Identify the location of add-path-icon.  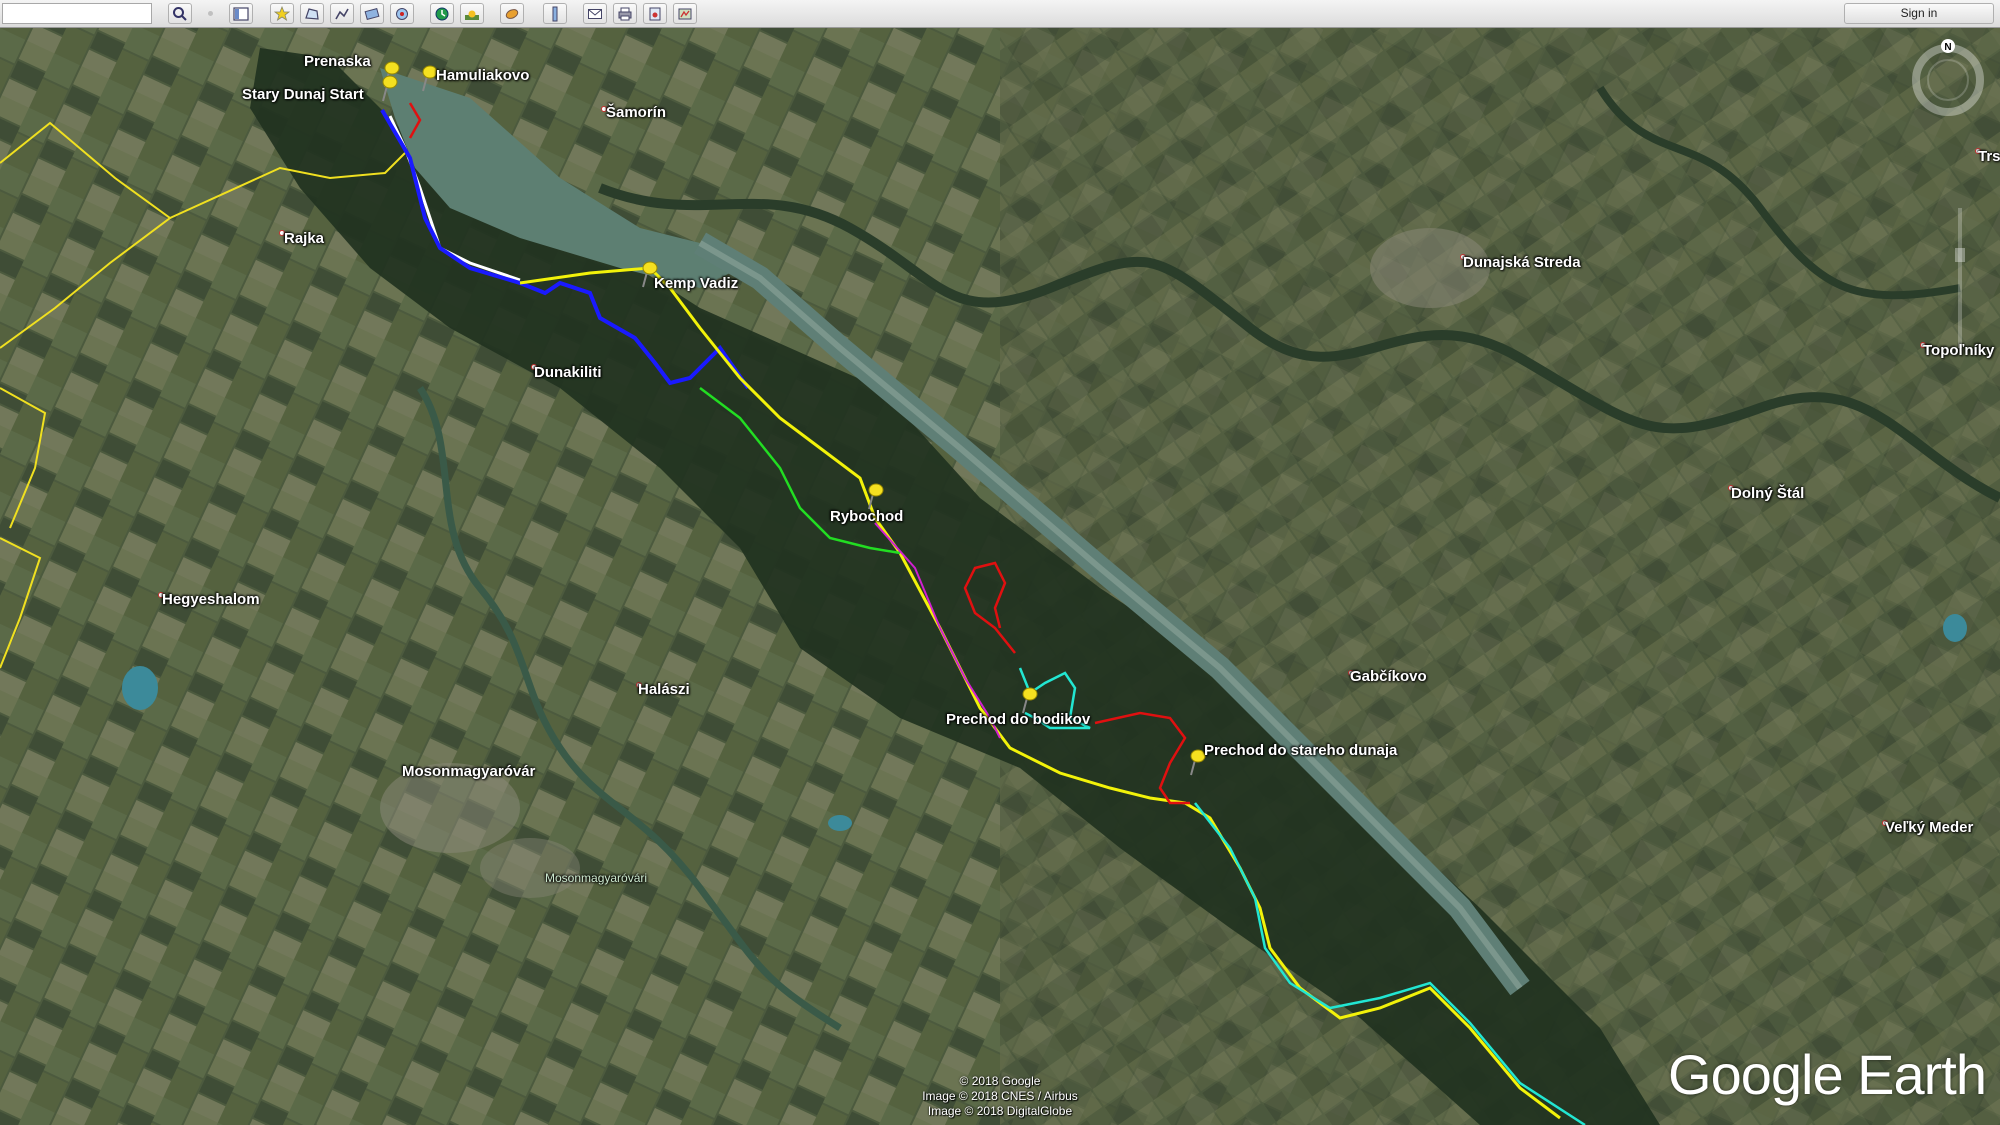
(342, 13).